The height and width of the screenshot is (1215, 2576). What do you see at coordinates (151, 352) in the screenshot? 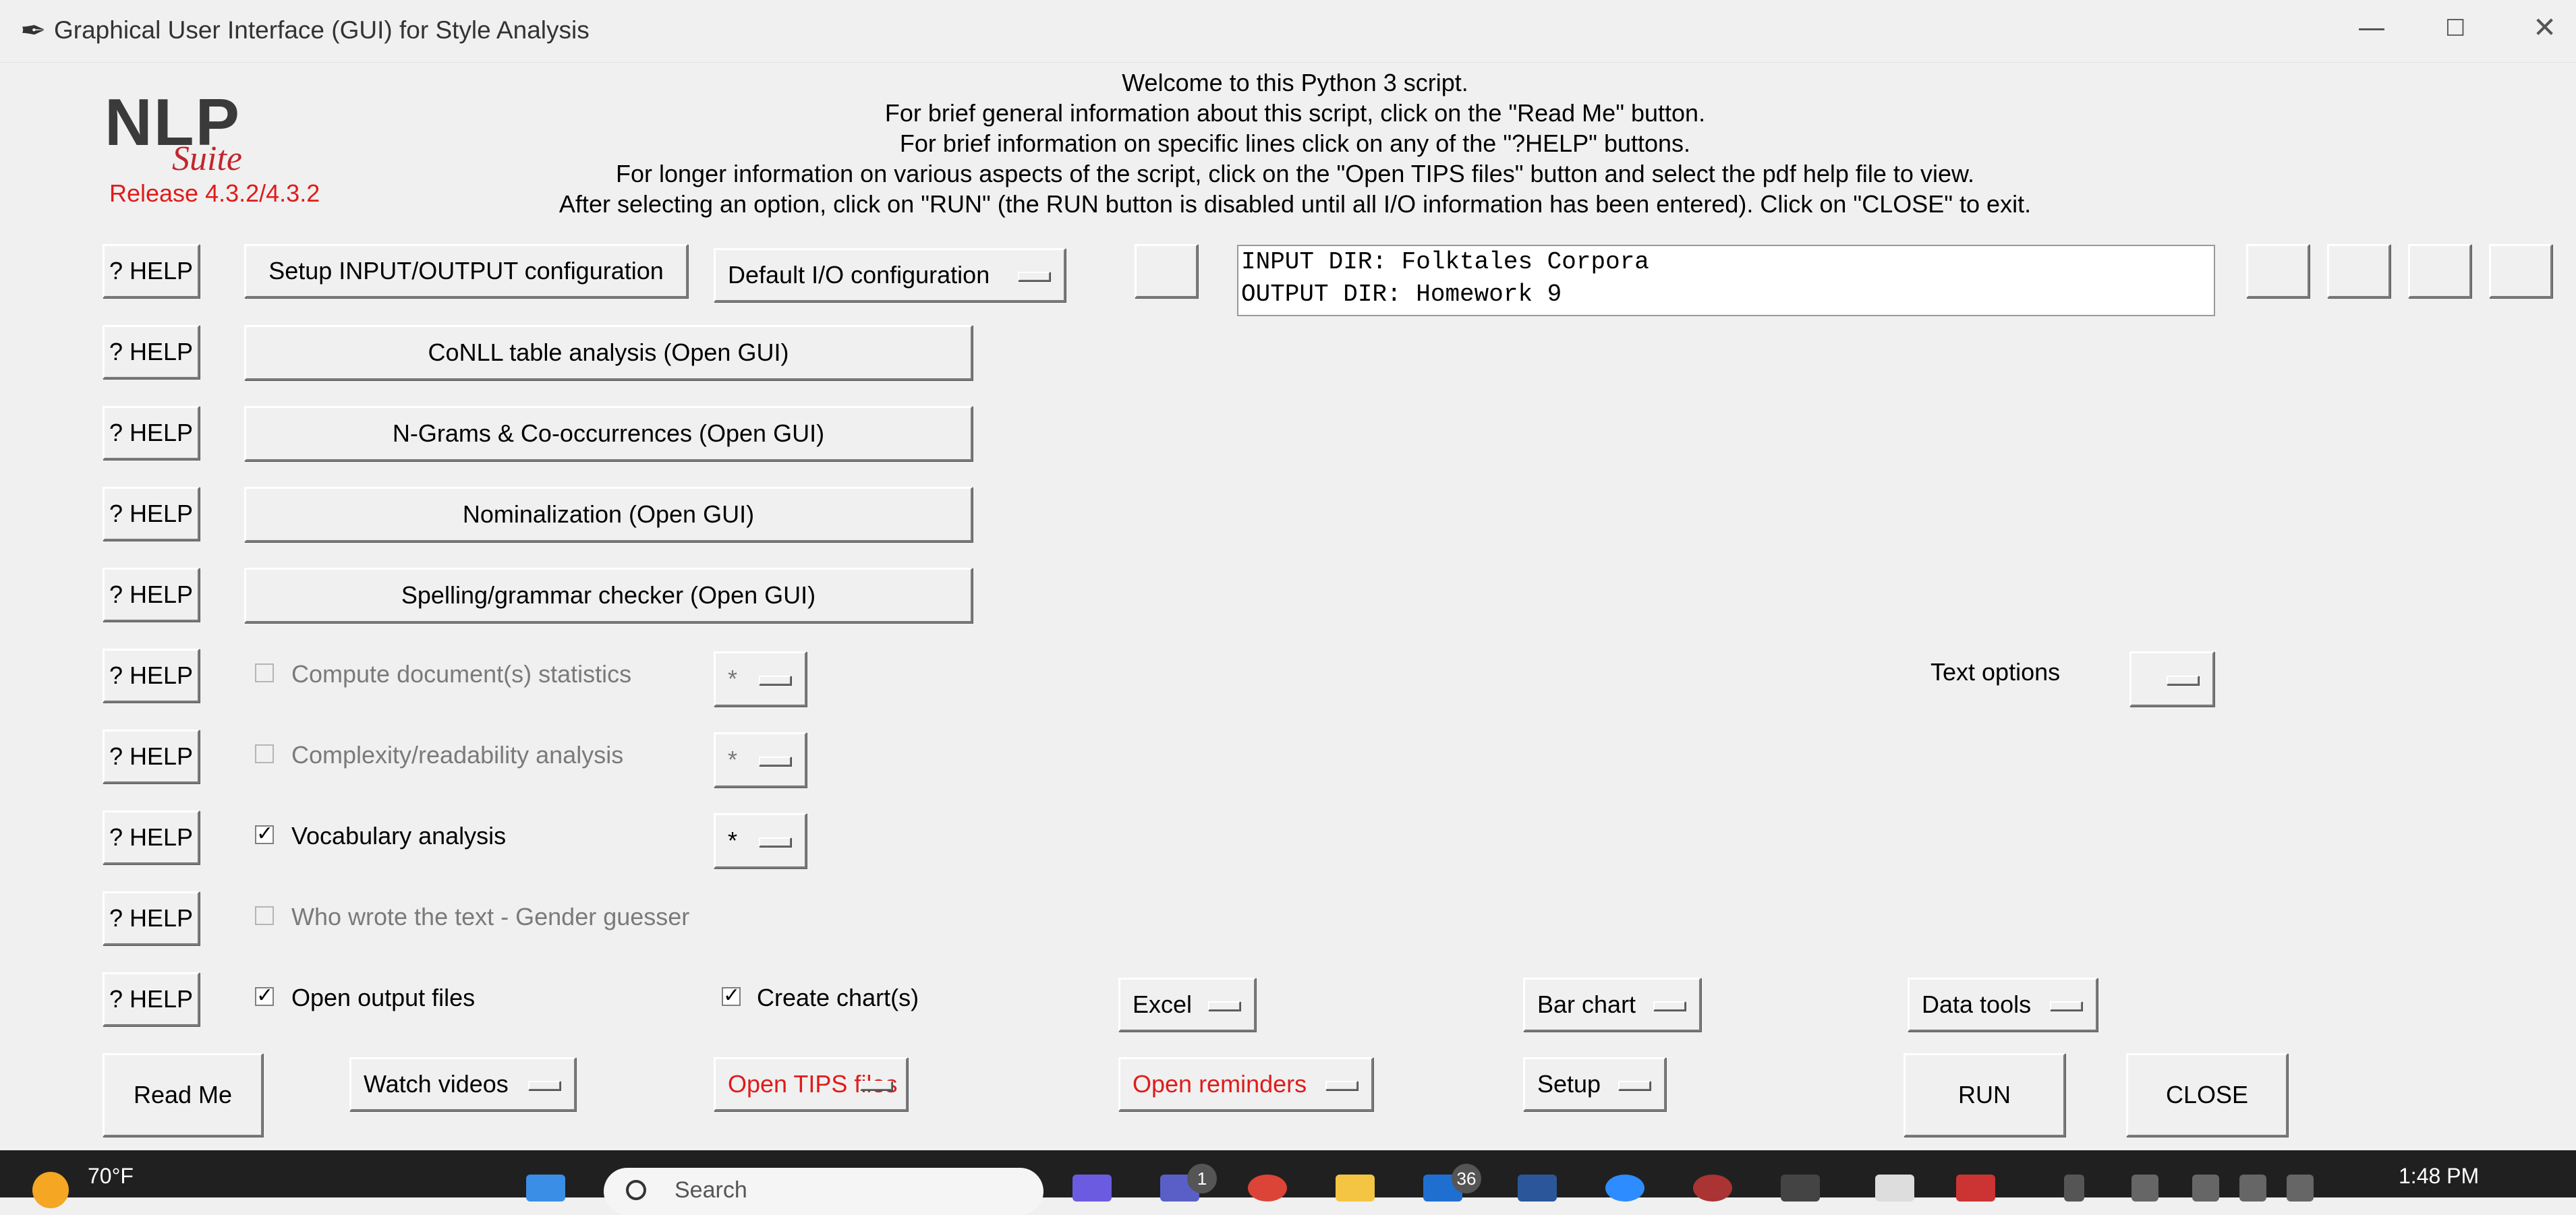
I see `help-button-conll: ? HELP` at bounding box center [151, 352].